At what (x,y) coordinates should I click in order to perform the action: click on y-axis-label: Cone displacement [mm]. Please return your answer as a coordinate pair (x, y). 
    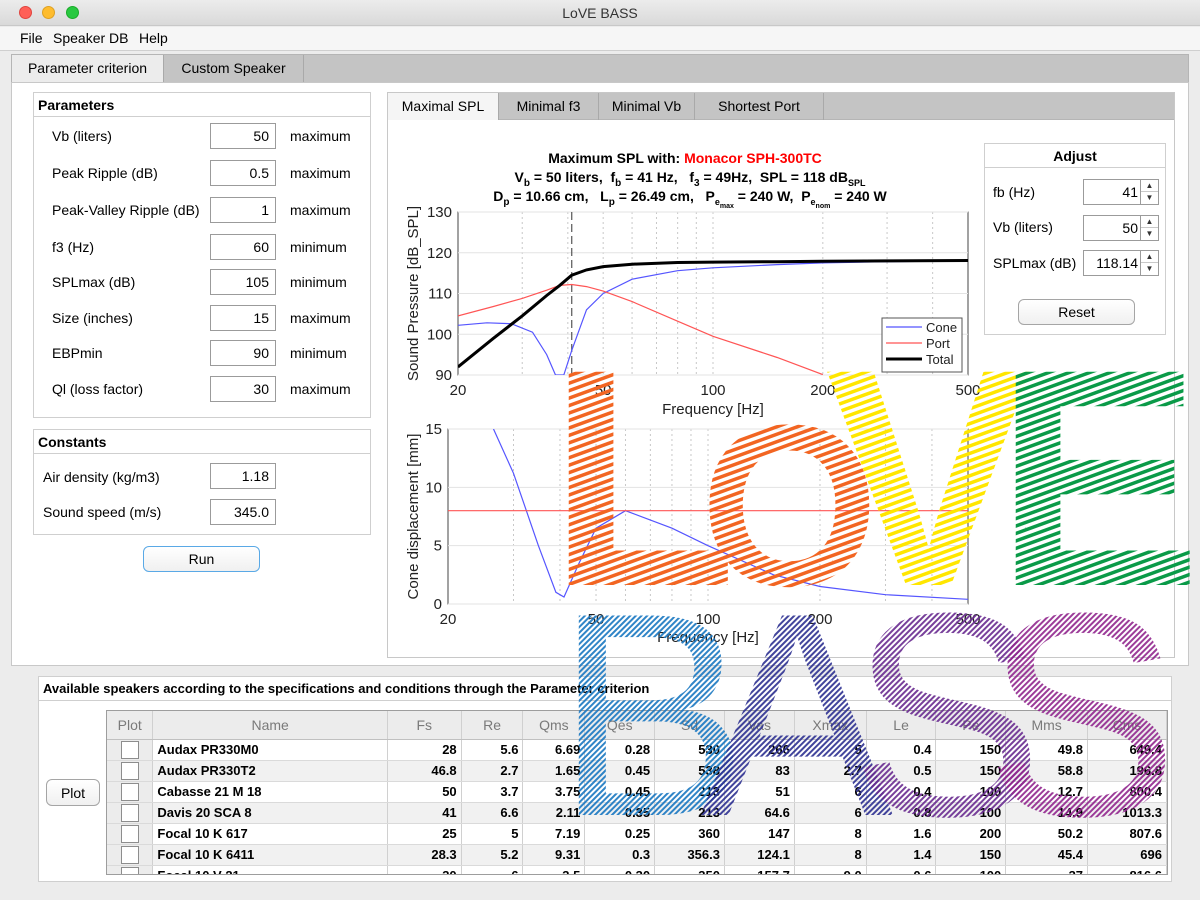
    Looking at the image, I should click on (413, 517).